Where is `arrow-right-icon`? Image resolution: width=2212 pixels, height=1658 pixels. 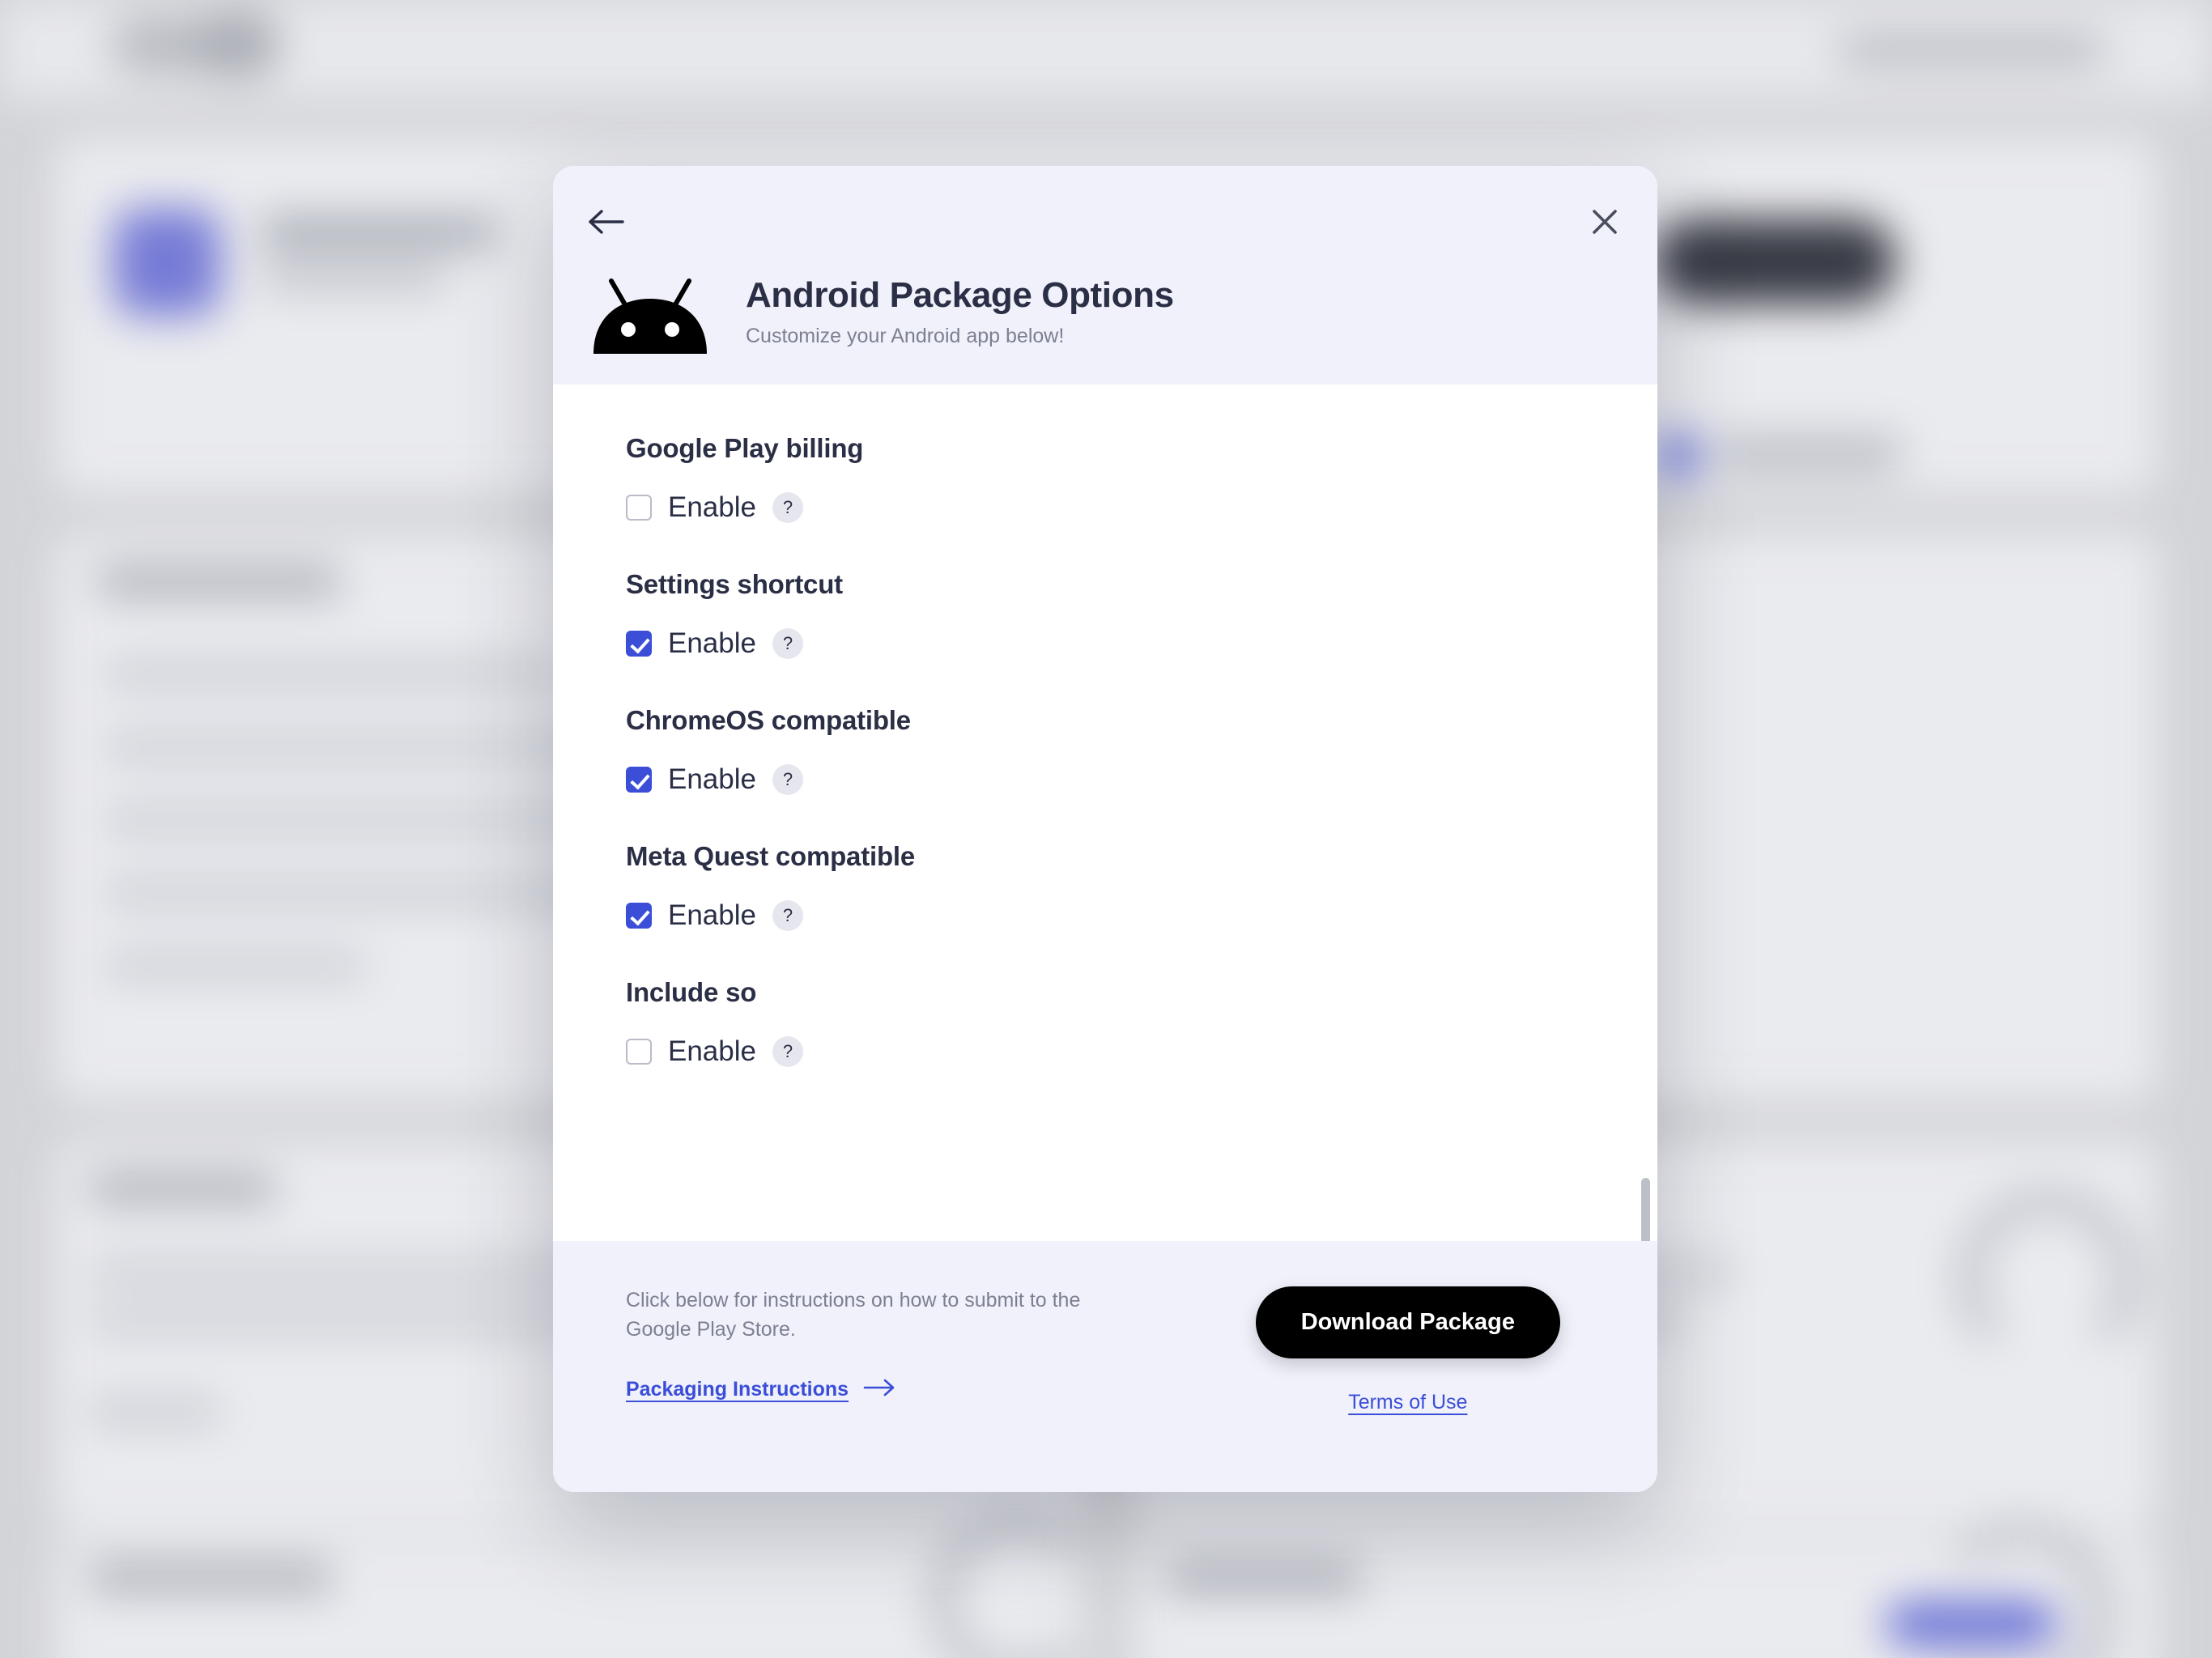
arrow-right-icon is located at coordinates (879, 1389).